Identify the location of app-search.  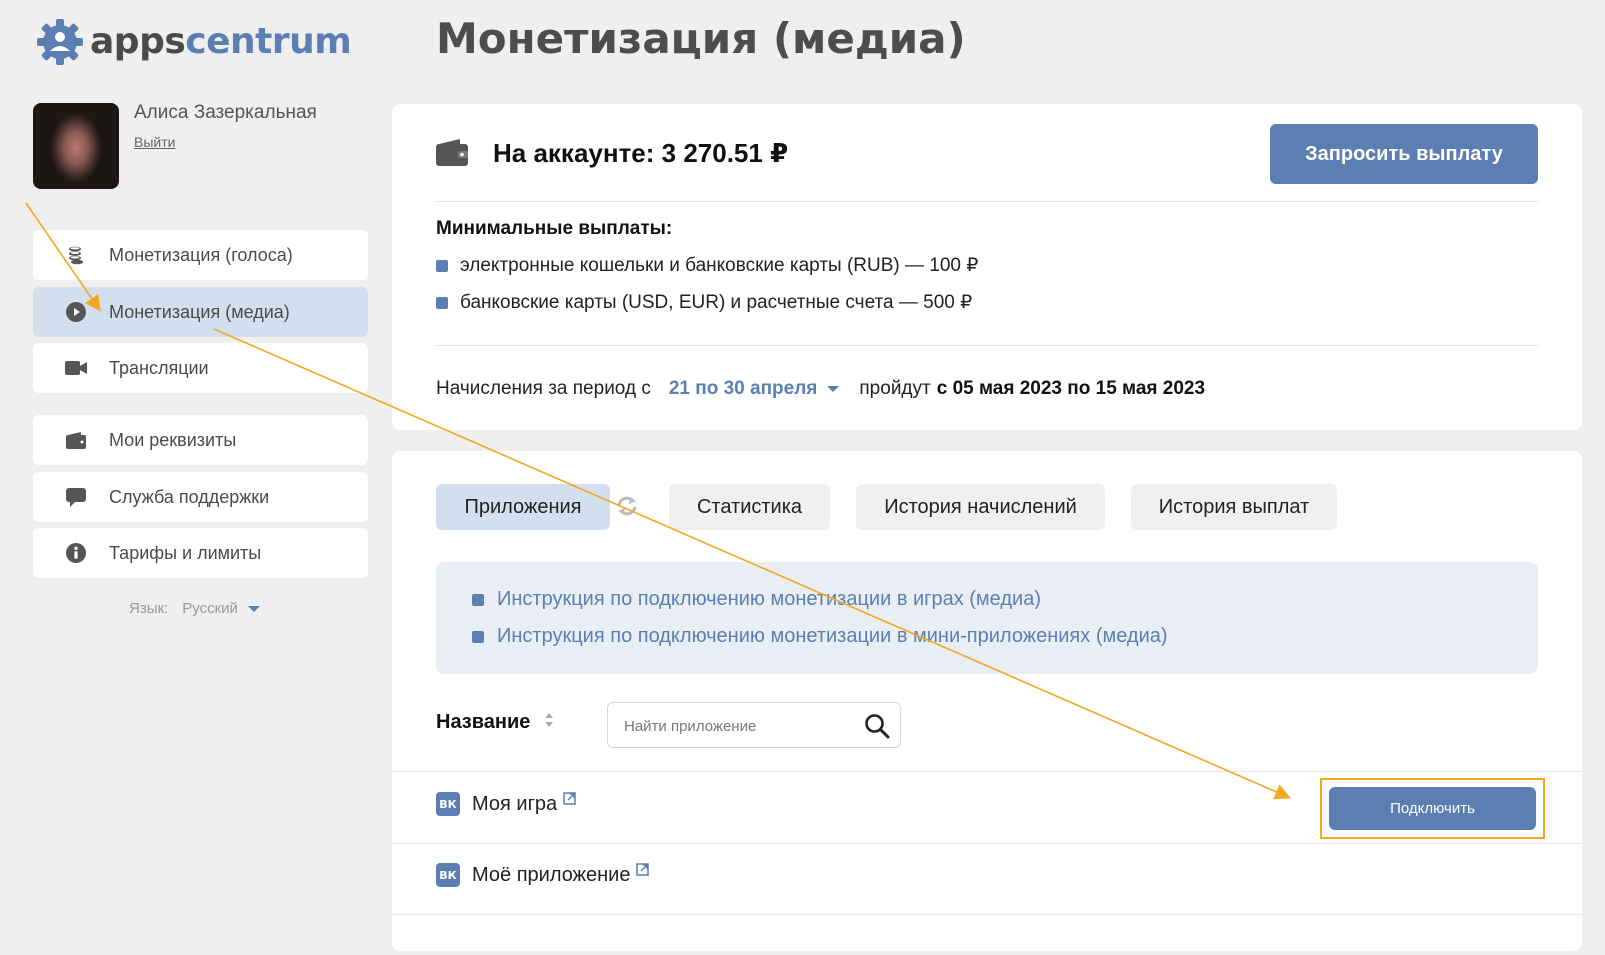
(754, 725).